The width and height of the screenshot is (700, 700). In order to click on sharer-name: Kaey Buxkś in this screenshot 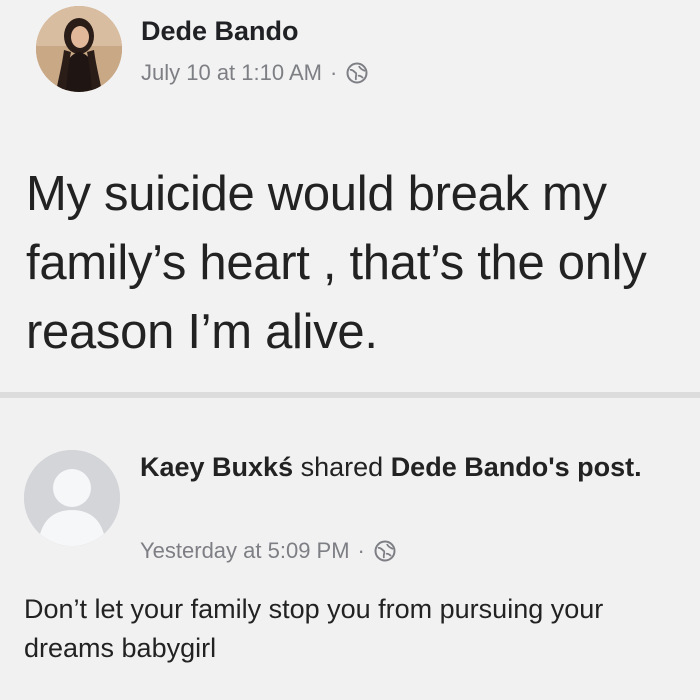, I will do `click(216, 467)`.